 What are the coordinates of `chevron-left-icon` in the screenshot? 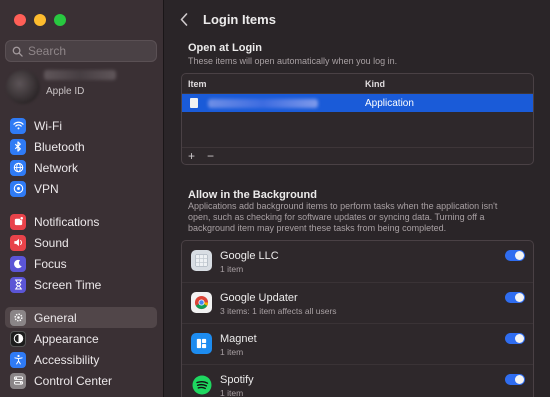 It's located at (184, 19).